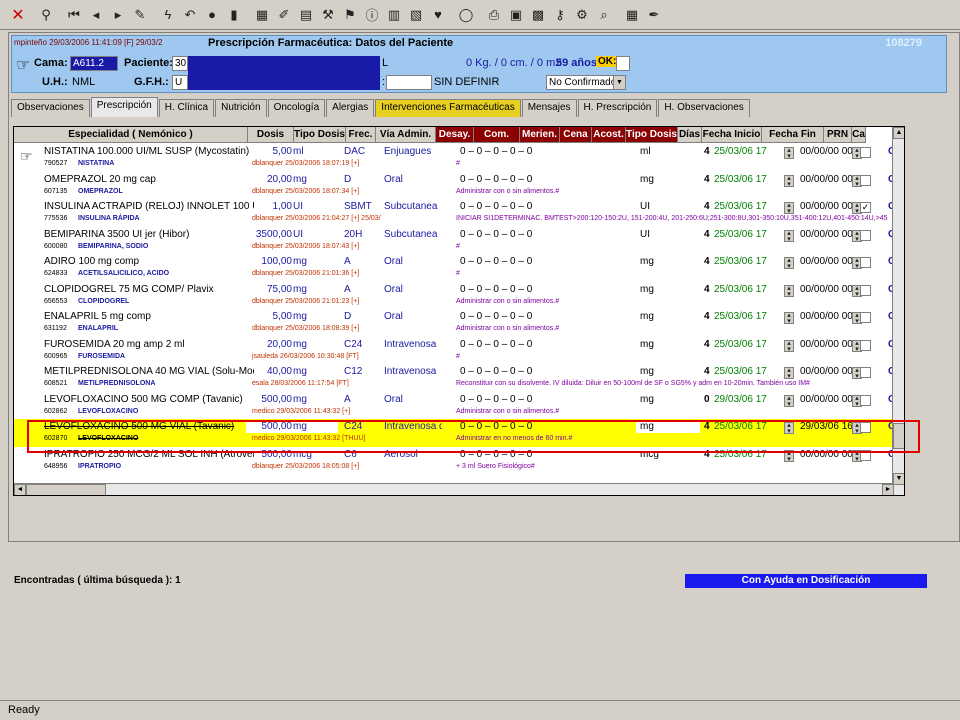  I want to click on tab-oncolog-a: Oncología, so click(296, 108).